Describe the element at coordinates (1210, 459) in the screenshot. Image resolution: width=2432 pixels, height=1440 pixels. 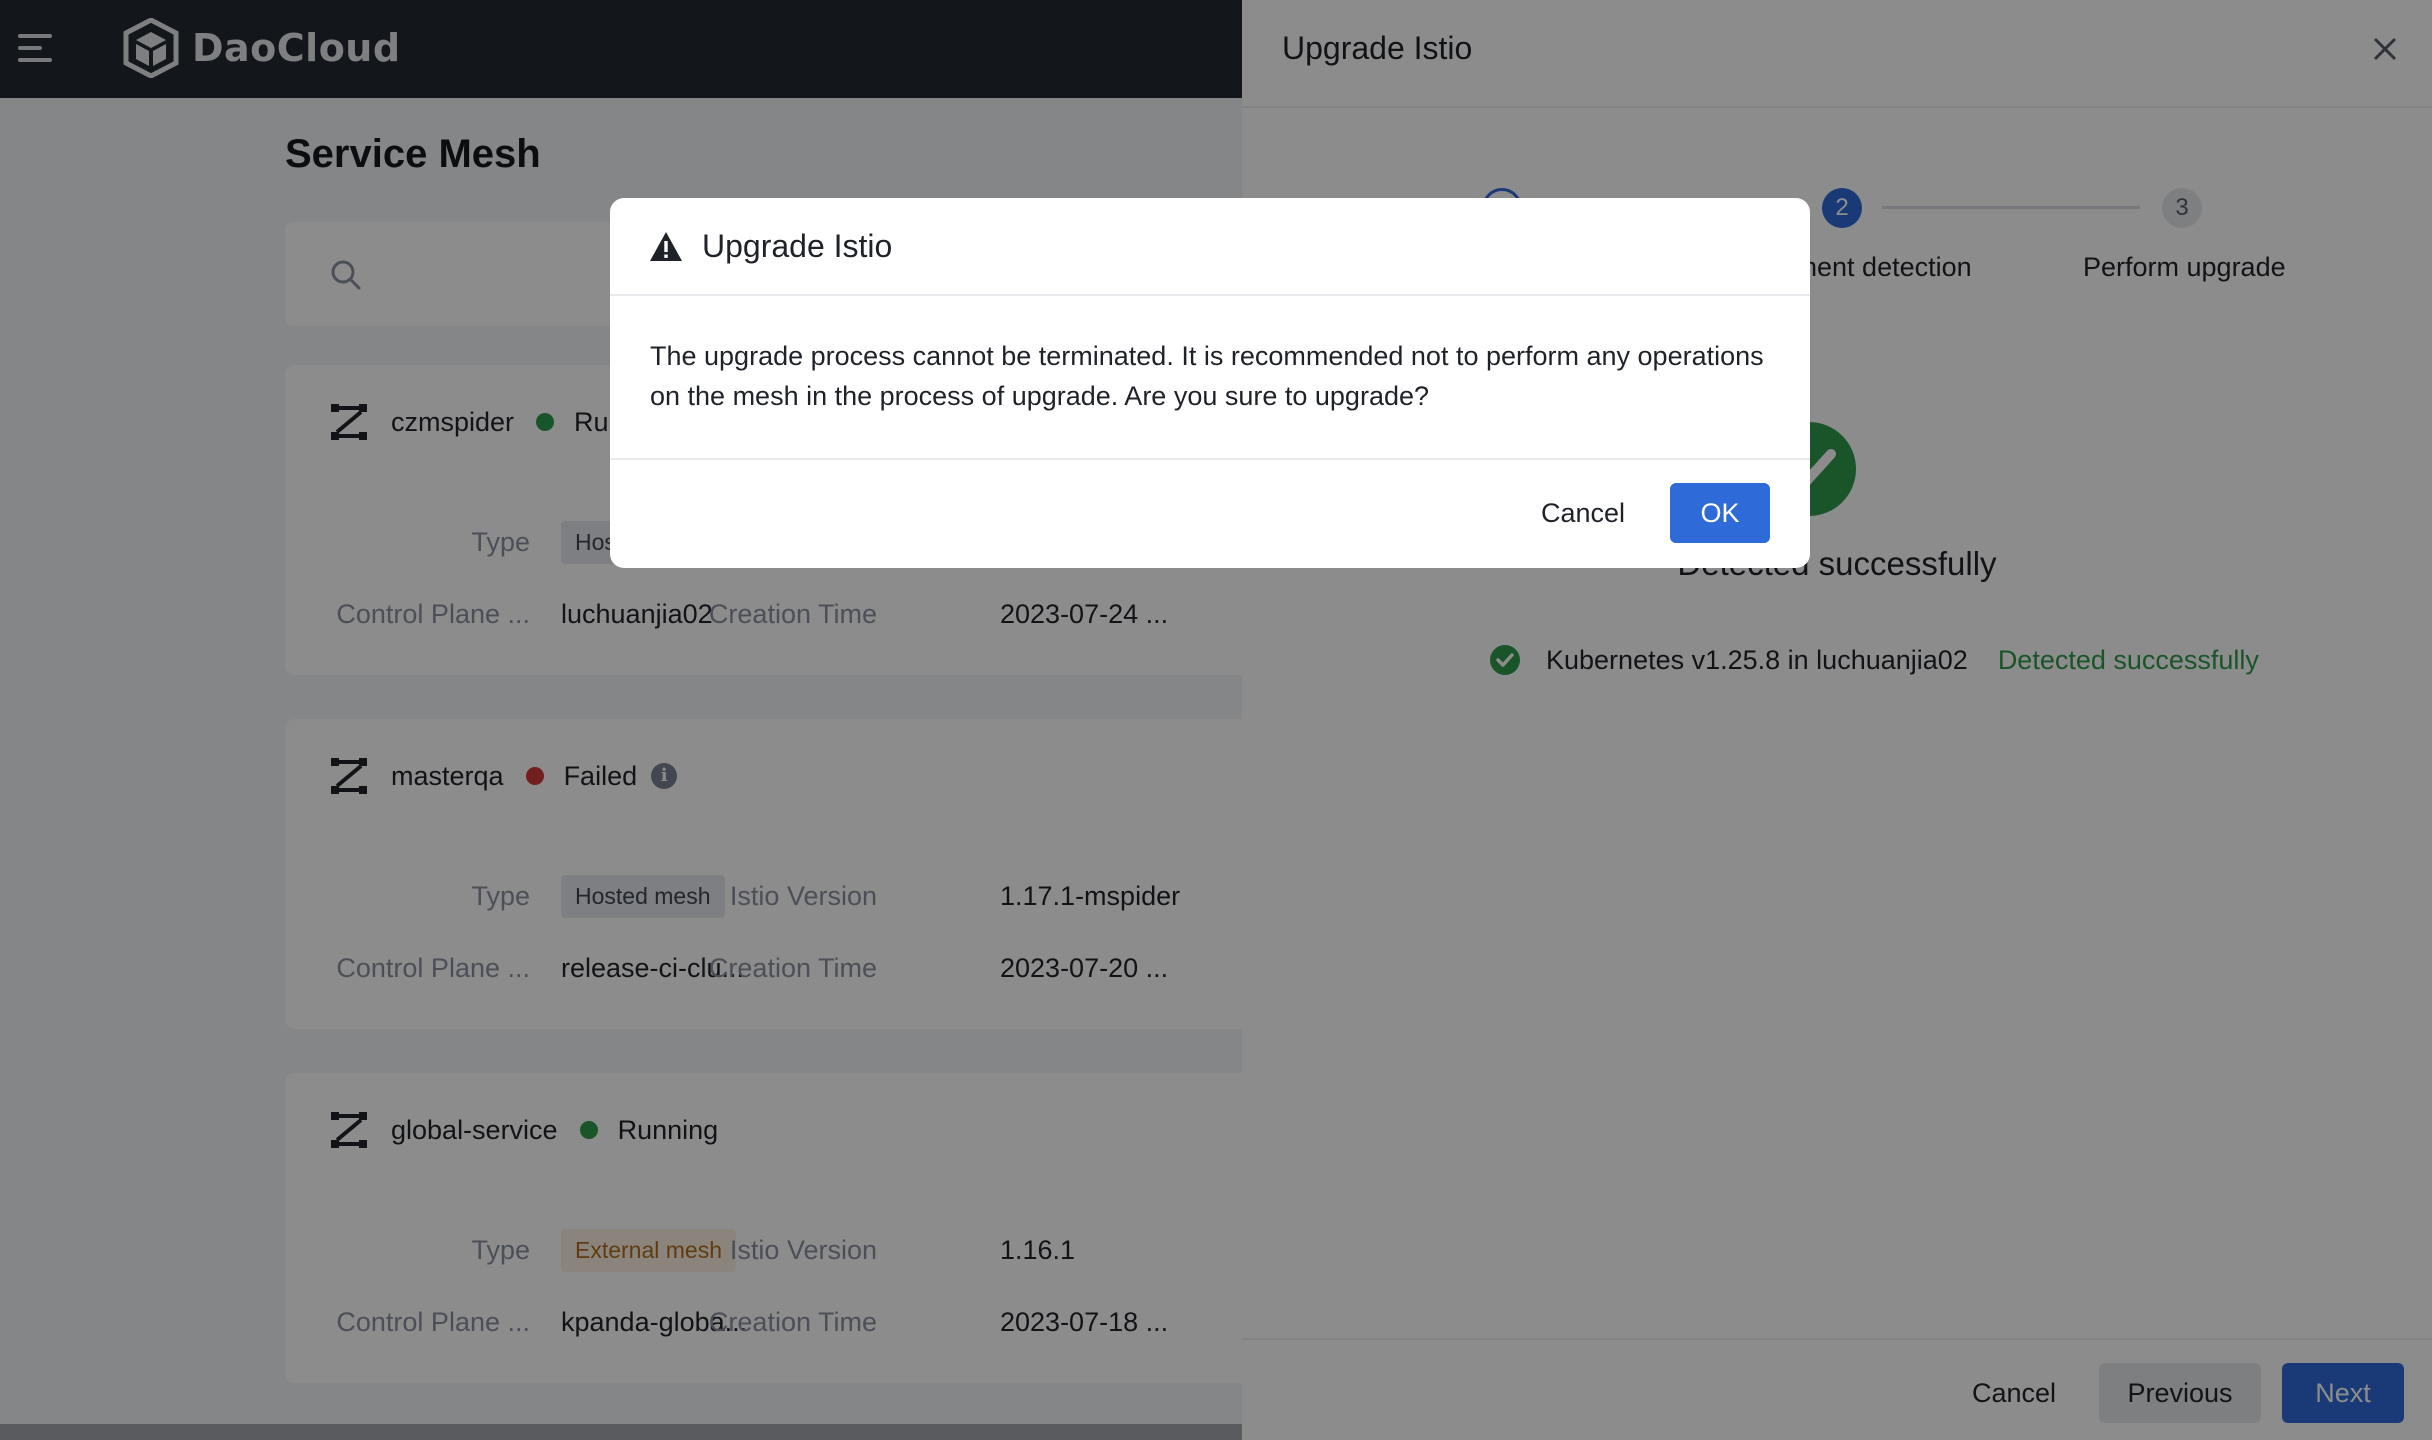
I see `dialog-divider` at that location.